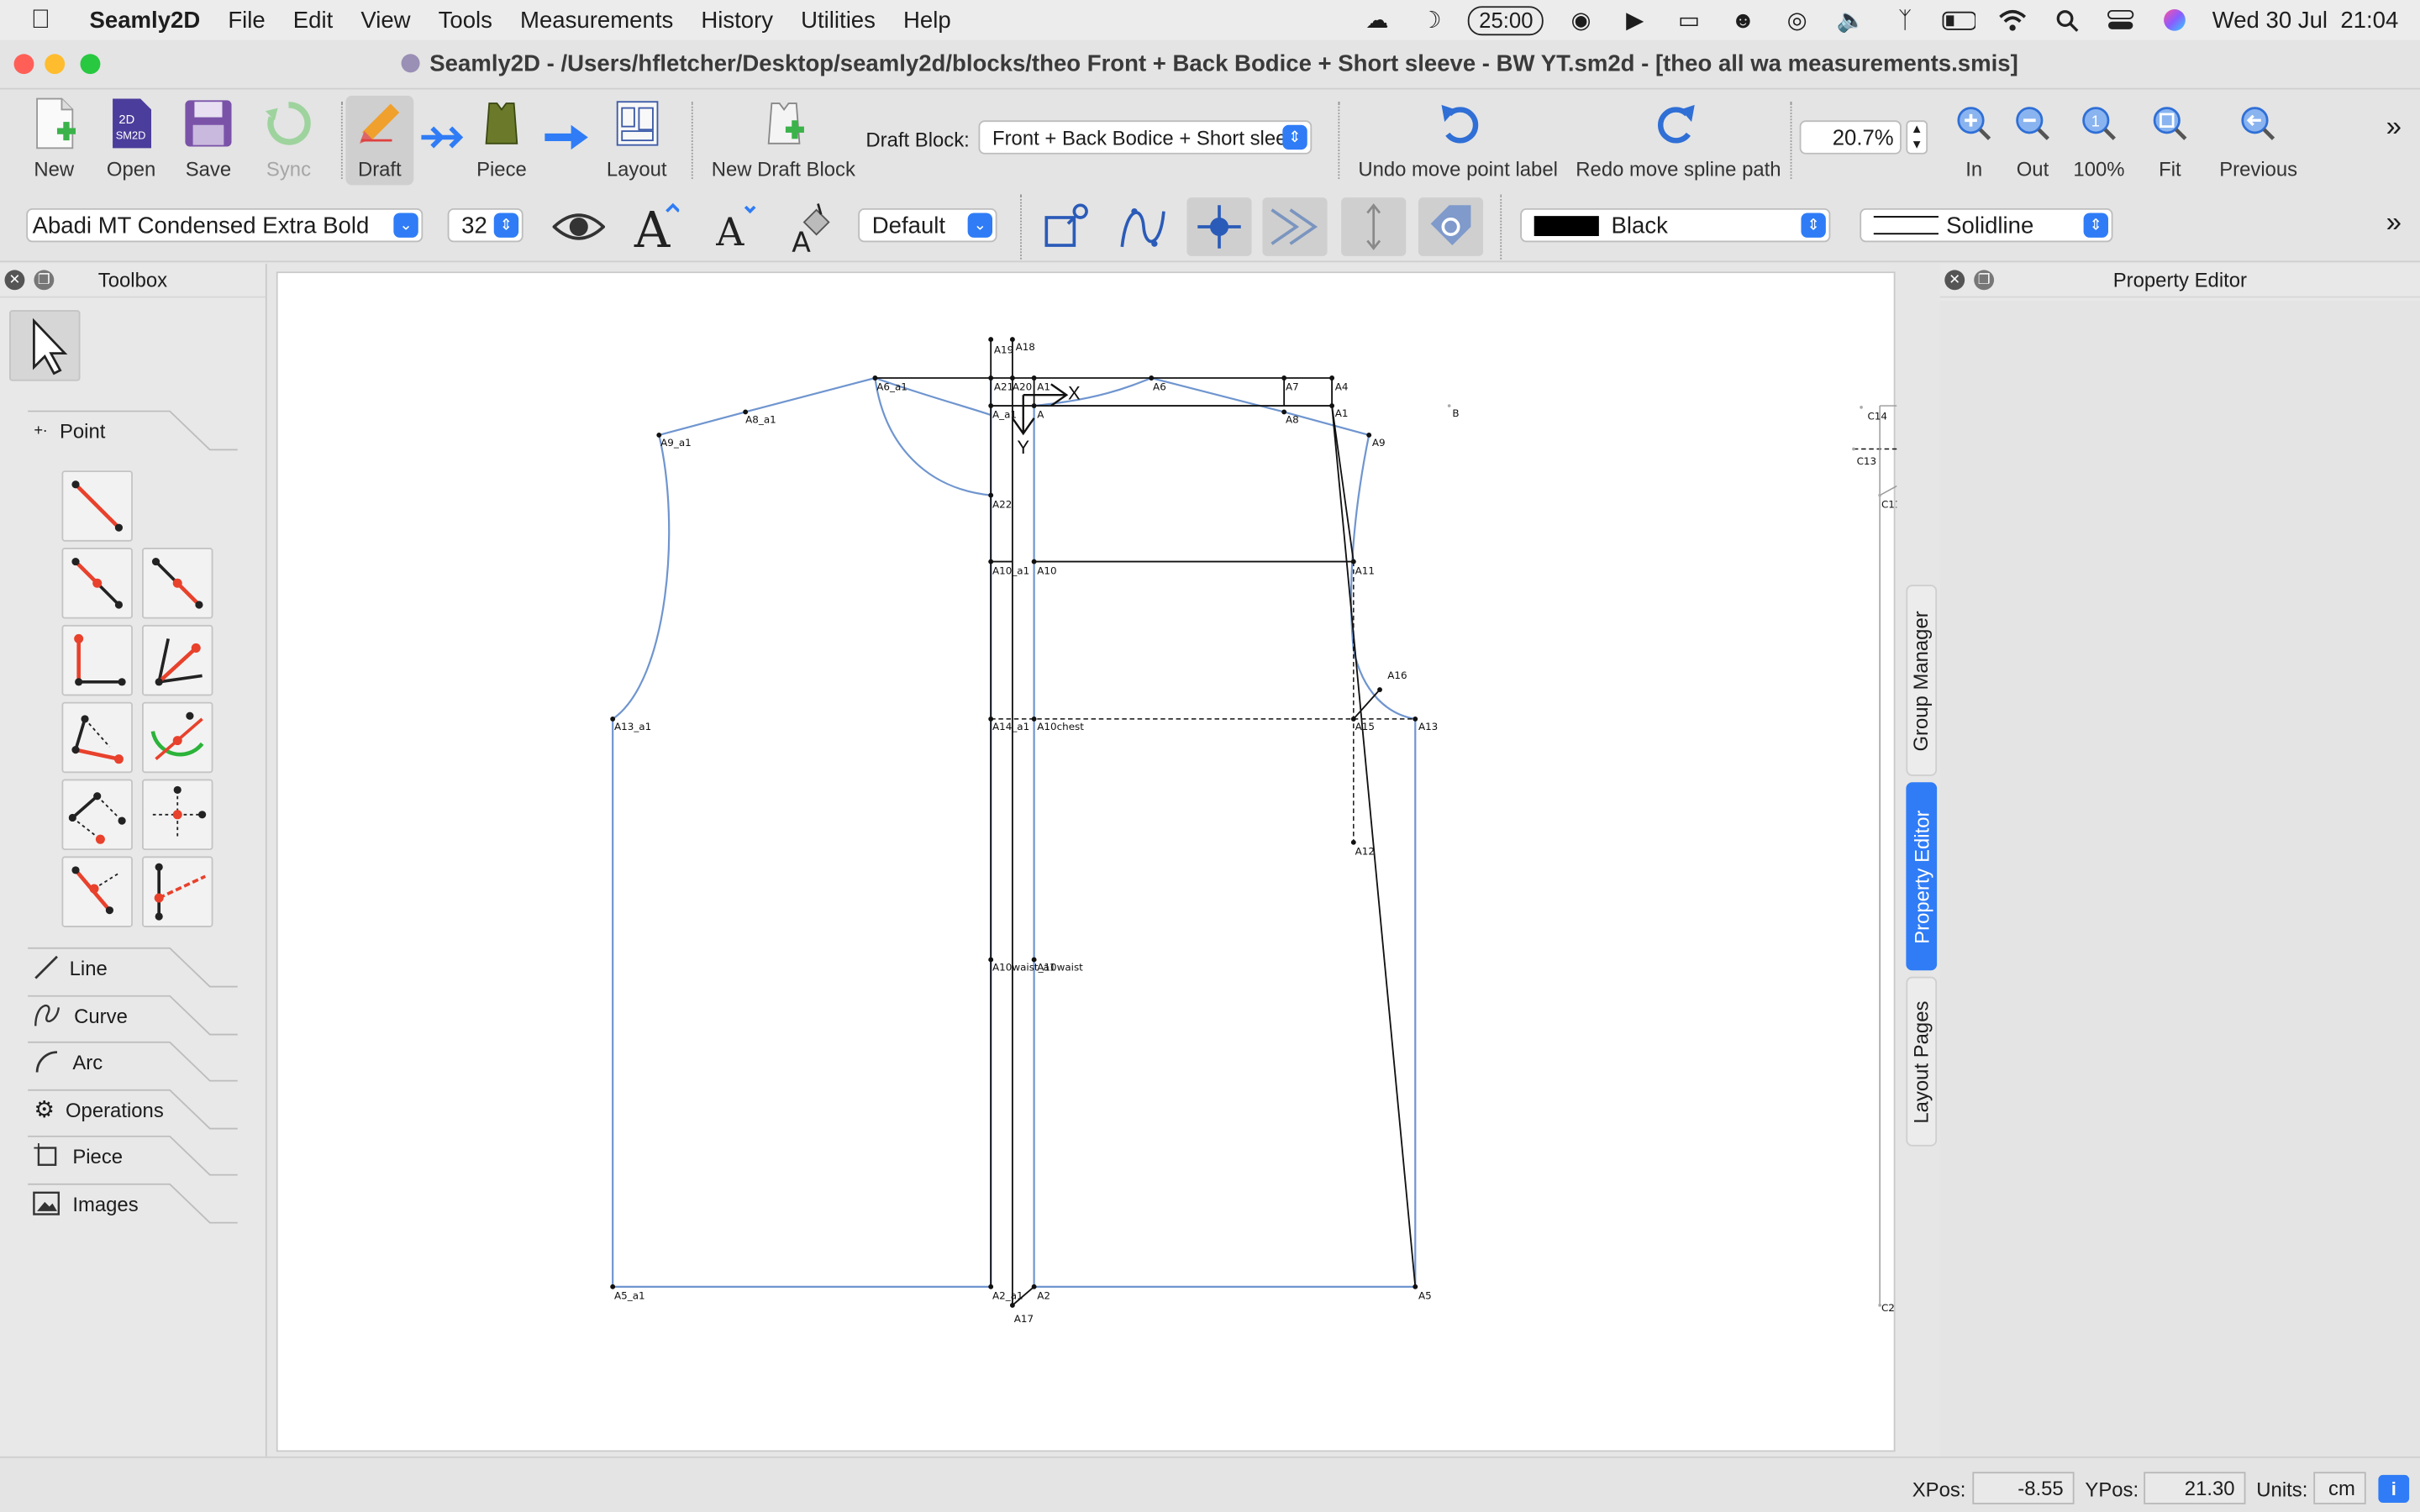  What do you see at coordinates (177, 737) in the screenshot?
I see `point-of-contact-tool` at bounding box center [177, 737].